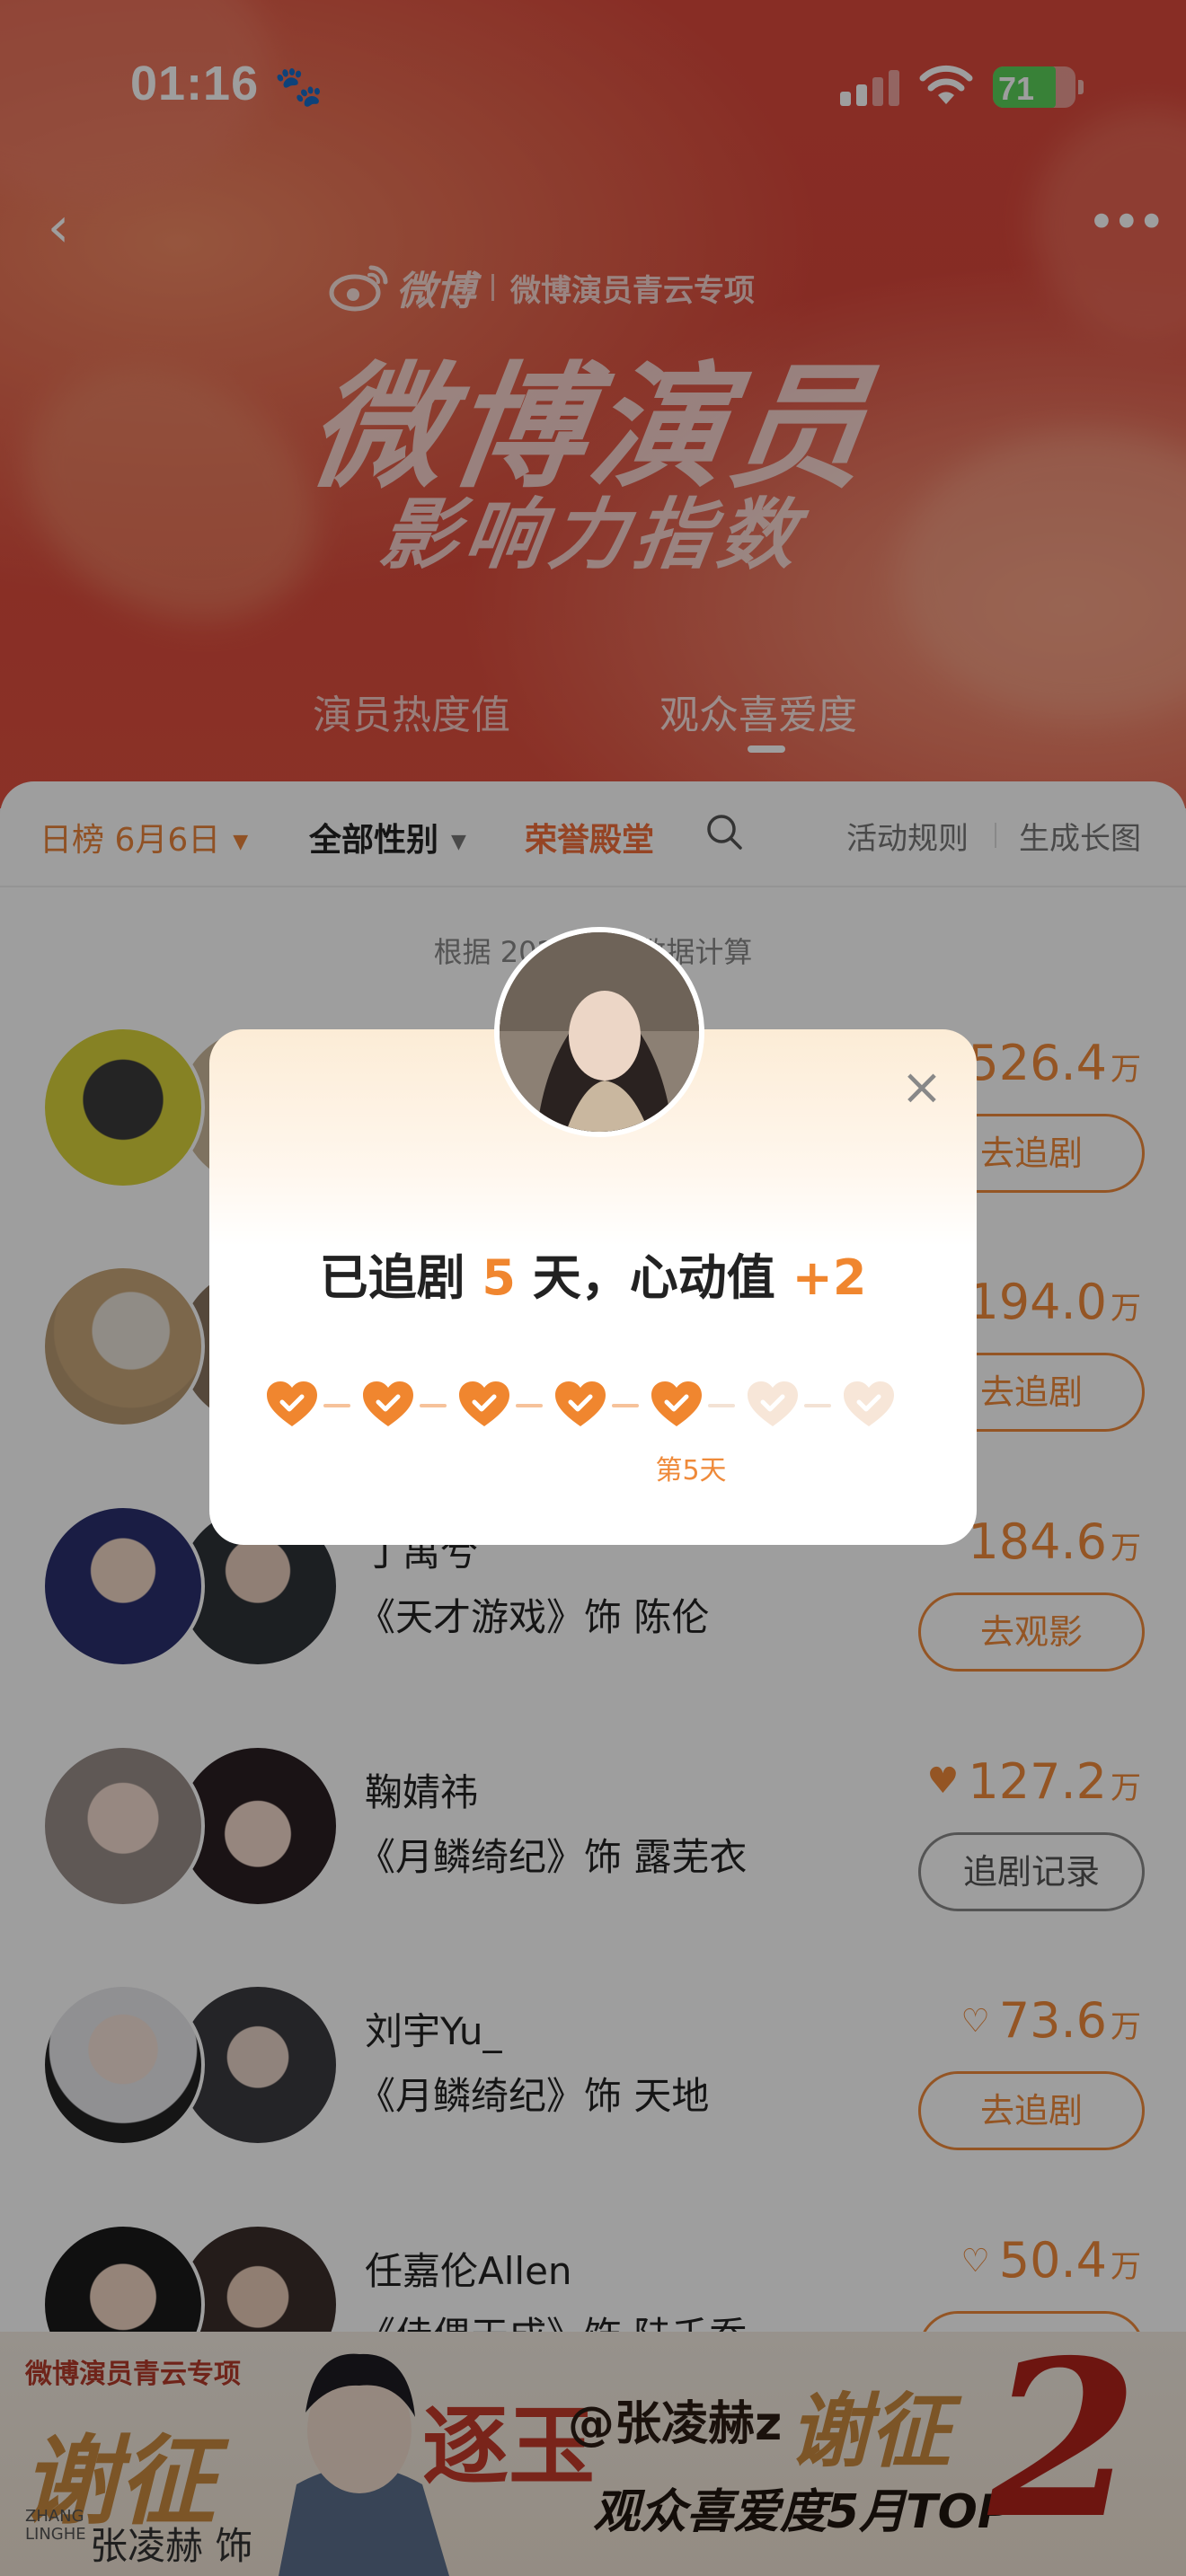 Image resolution: width=1186 pixels, height=2576 pixels. What do you see at coordinates (921, 1088) in the screenshot?
I see `close-icon: ×` at bounding box center [921, 1088].